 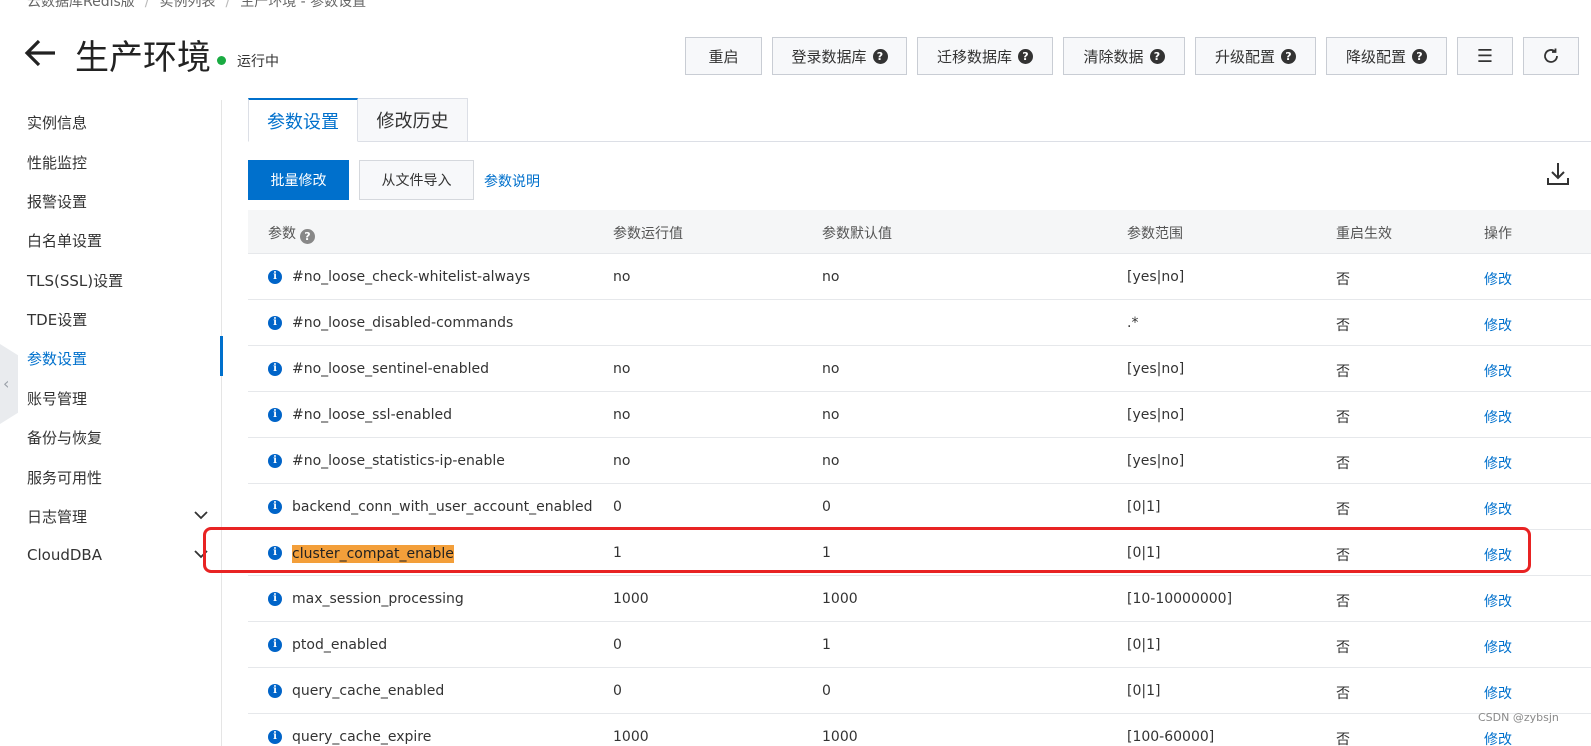 What do you see at coordinates (839, 56) in the screenshot?
I see `login-db-button: 登录数据库?` at bounding box center [839, 56].